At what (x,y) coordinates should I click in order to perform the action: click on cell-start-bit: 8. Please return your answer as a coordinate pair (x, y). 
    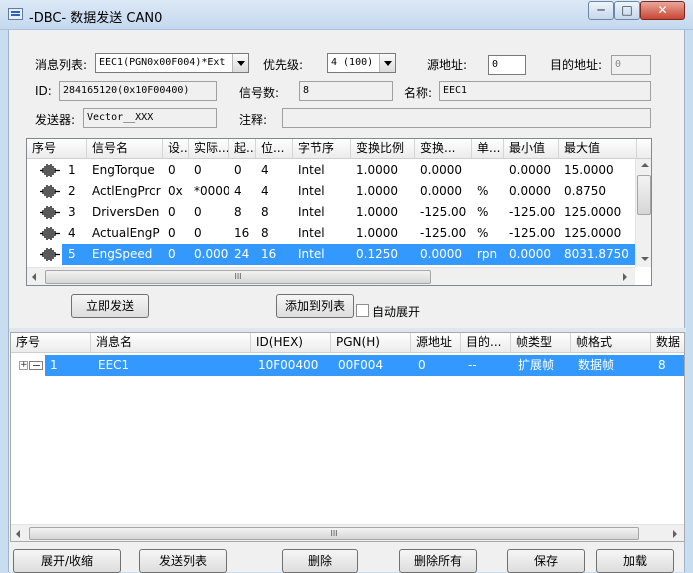
    Looking at the image, I should click on (238, 212).